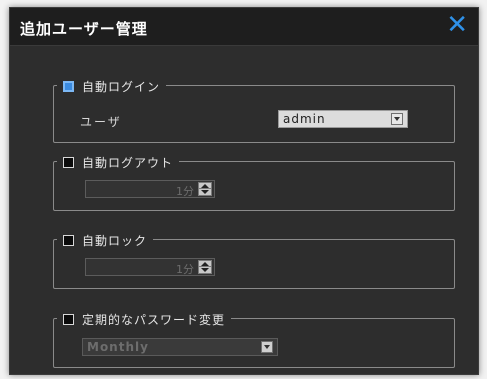 This screenshot has width=487, height=379. What do you see at coordinates (118, 347) in the screenshot?
I see `password-change-interval-value: Monthly` at bounding box center [118, 347].